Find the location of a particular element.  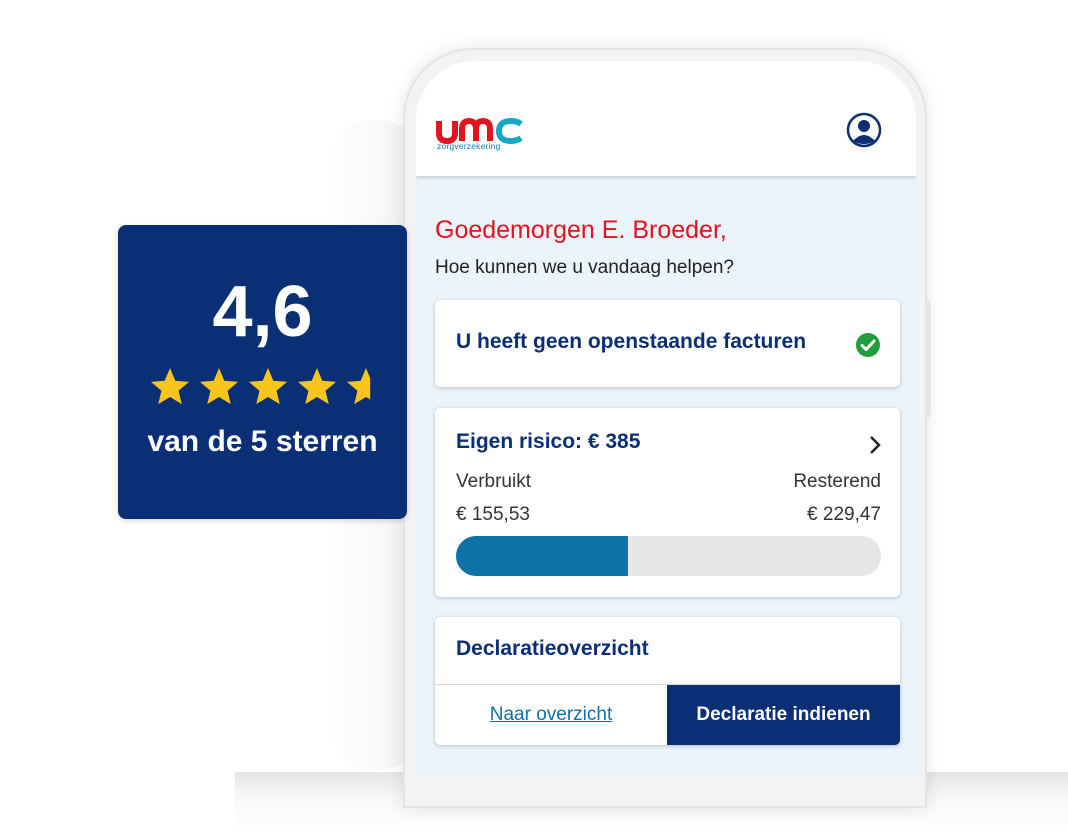

invoices-card: U heeft geen openstaande facturen is located at coordinates (667, 343).